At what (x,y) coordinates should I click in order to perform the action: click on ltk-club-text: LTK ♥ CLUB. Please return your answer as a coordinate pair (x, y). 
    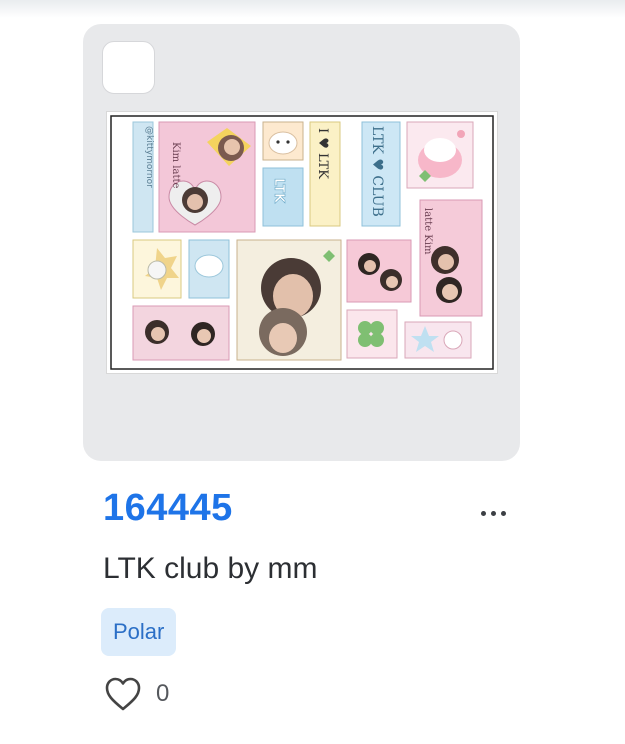
    Looking at the image, I should click on (377, 171).